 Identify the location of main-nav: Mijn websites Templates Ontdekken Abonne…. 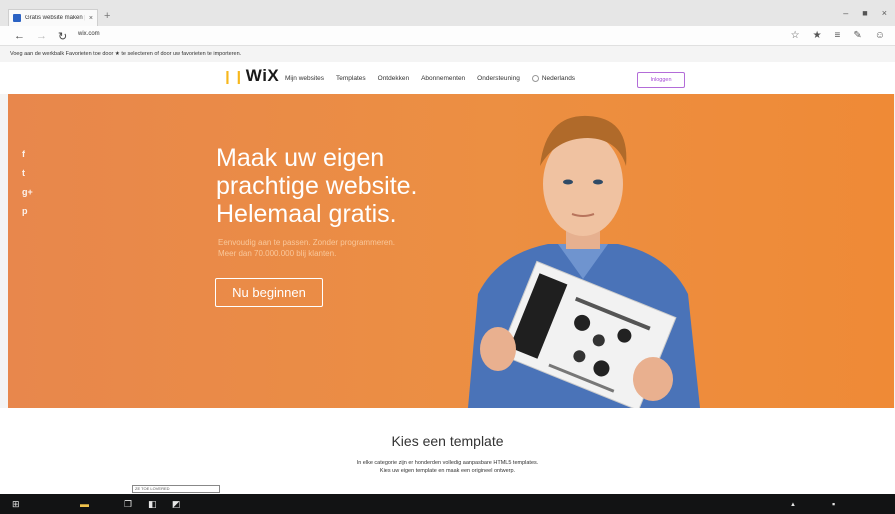
(430, 78).